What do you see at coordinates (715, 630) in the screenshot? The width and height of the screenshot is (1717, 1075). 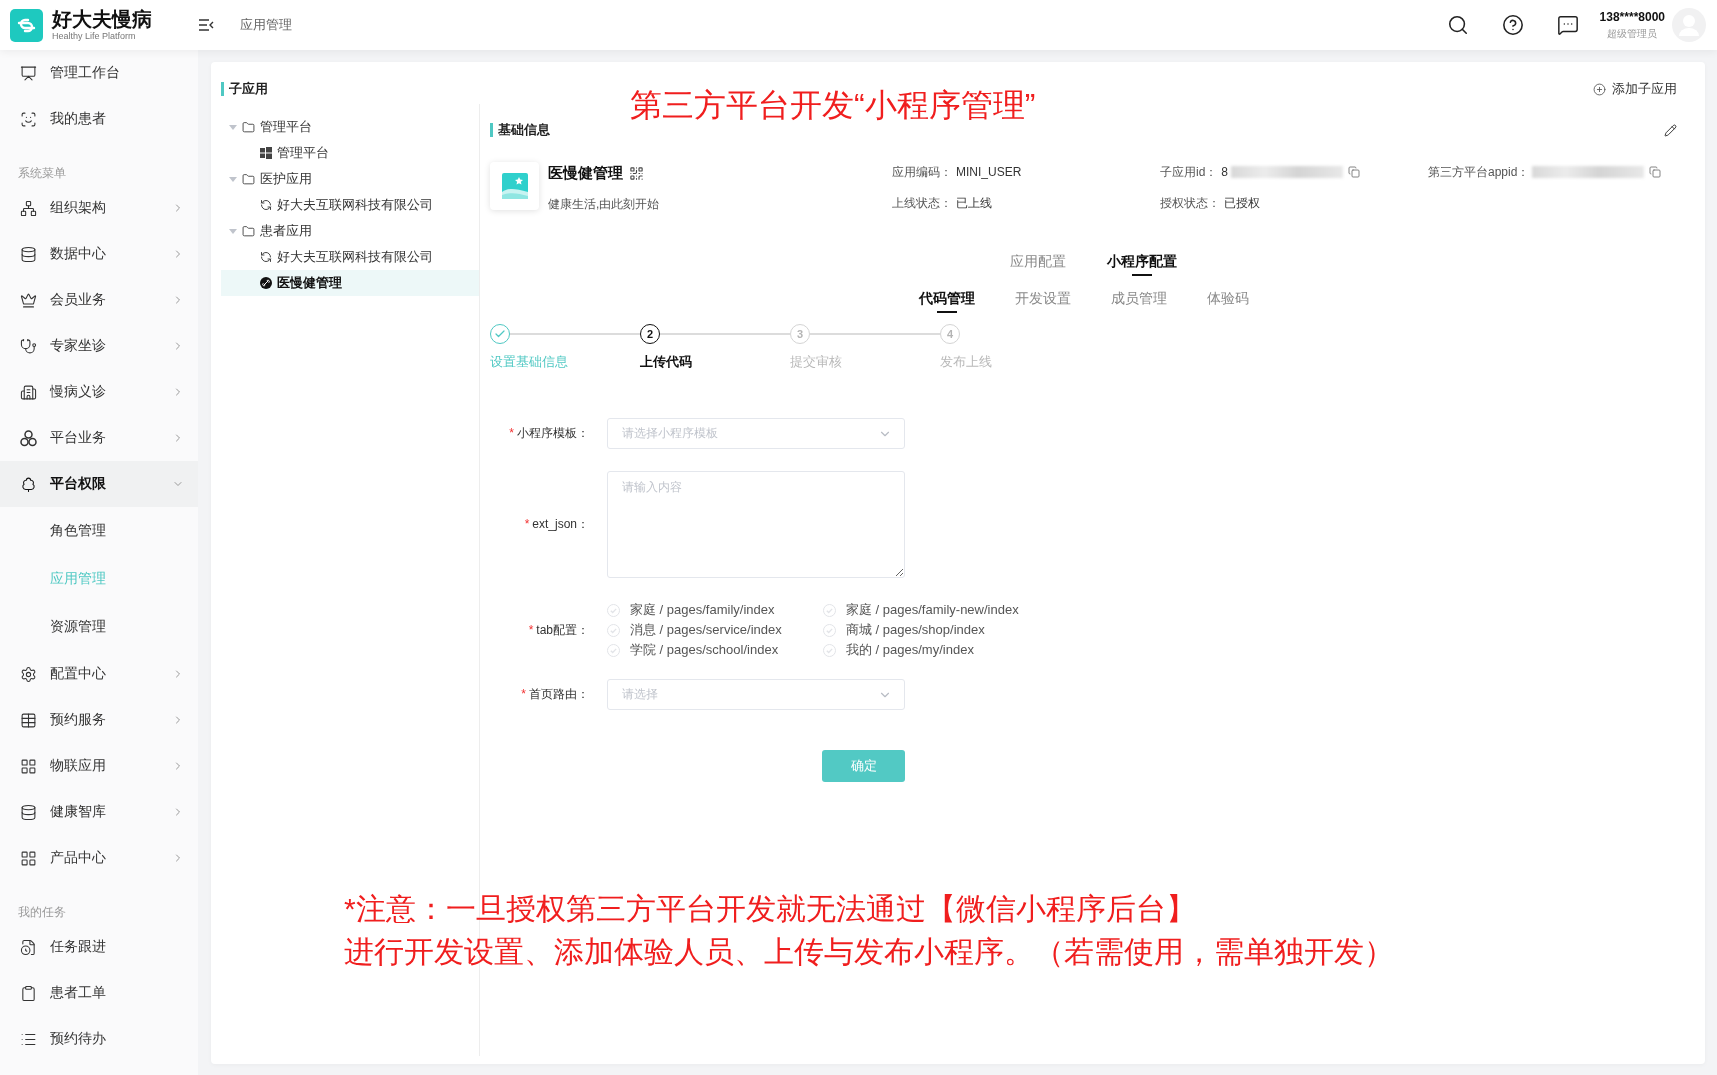 I see `checkbox-option: 消息 / pages/service/index` at bounding box center [715, 630].